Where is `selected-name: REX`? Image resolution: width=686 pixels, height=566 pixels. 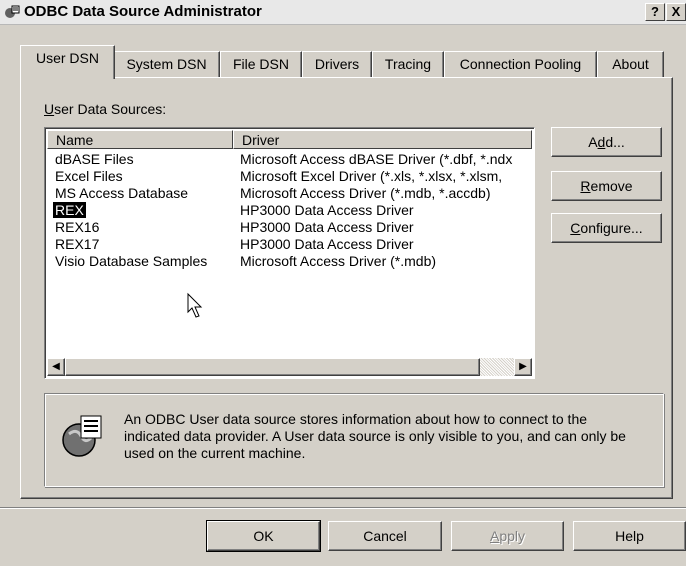 selected-name: REX is located at coordinates (69, 210).